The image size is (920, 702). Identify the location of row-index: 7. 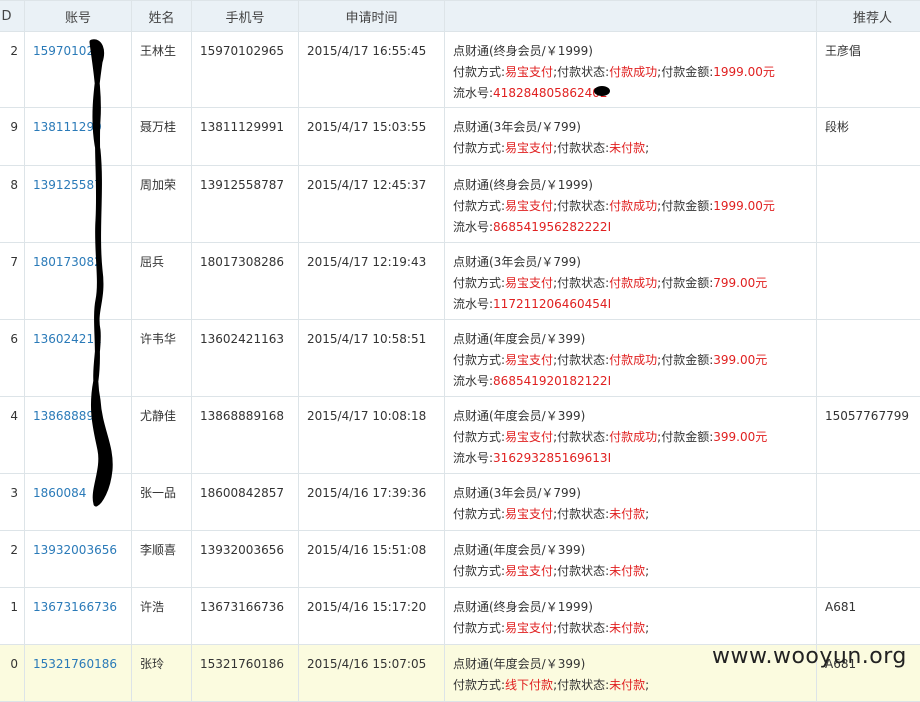
(12, 281).